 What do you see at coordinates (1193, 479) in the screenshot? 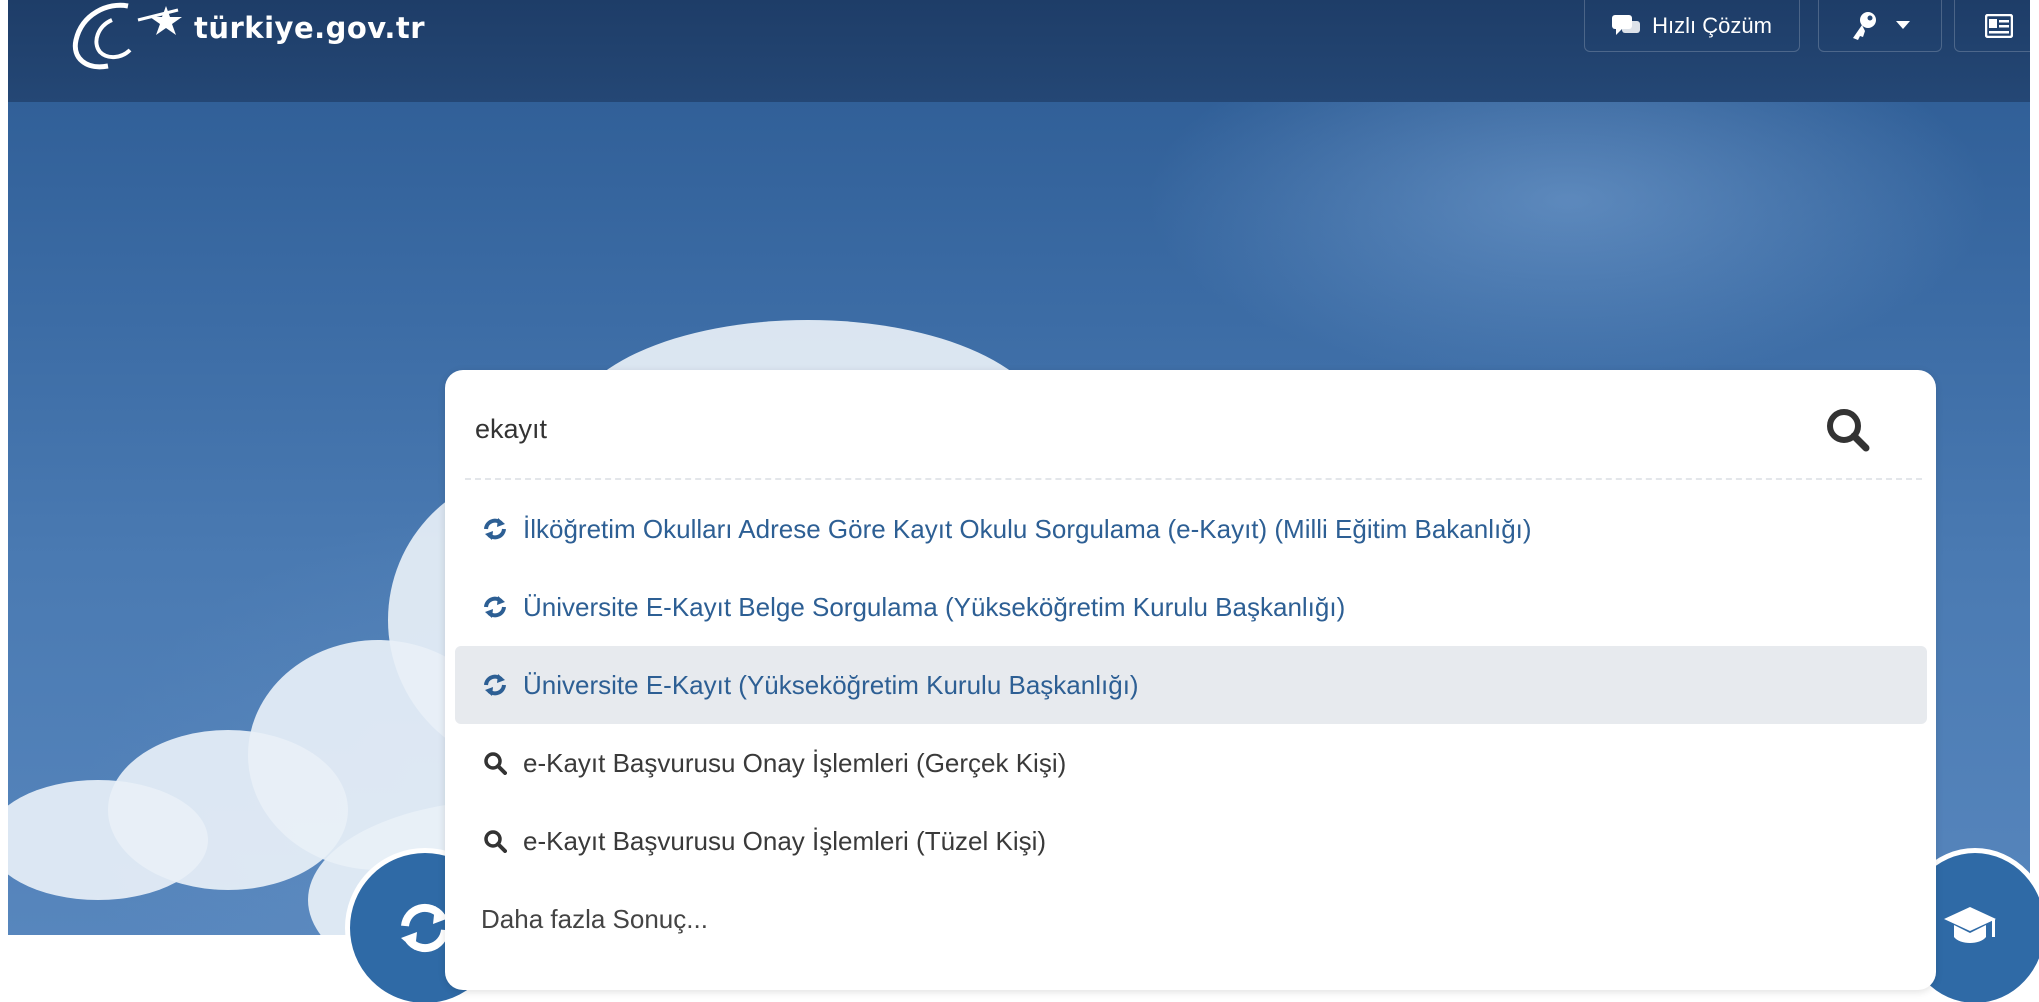
I see `search-divider` at bounding box center [1193, 479].